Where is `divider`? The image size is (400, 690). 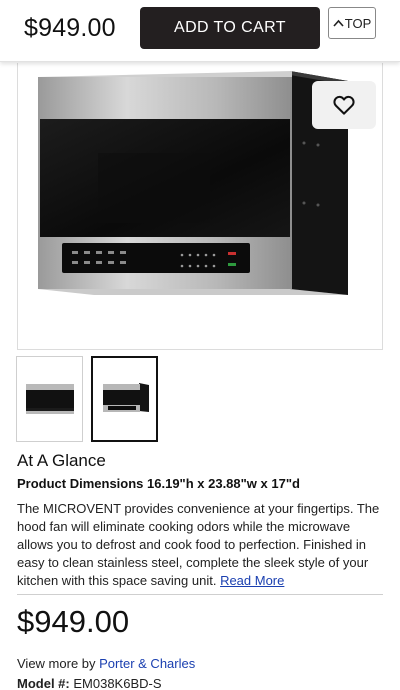 divider is located at coordinates (200, 594).